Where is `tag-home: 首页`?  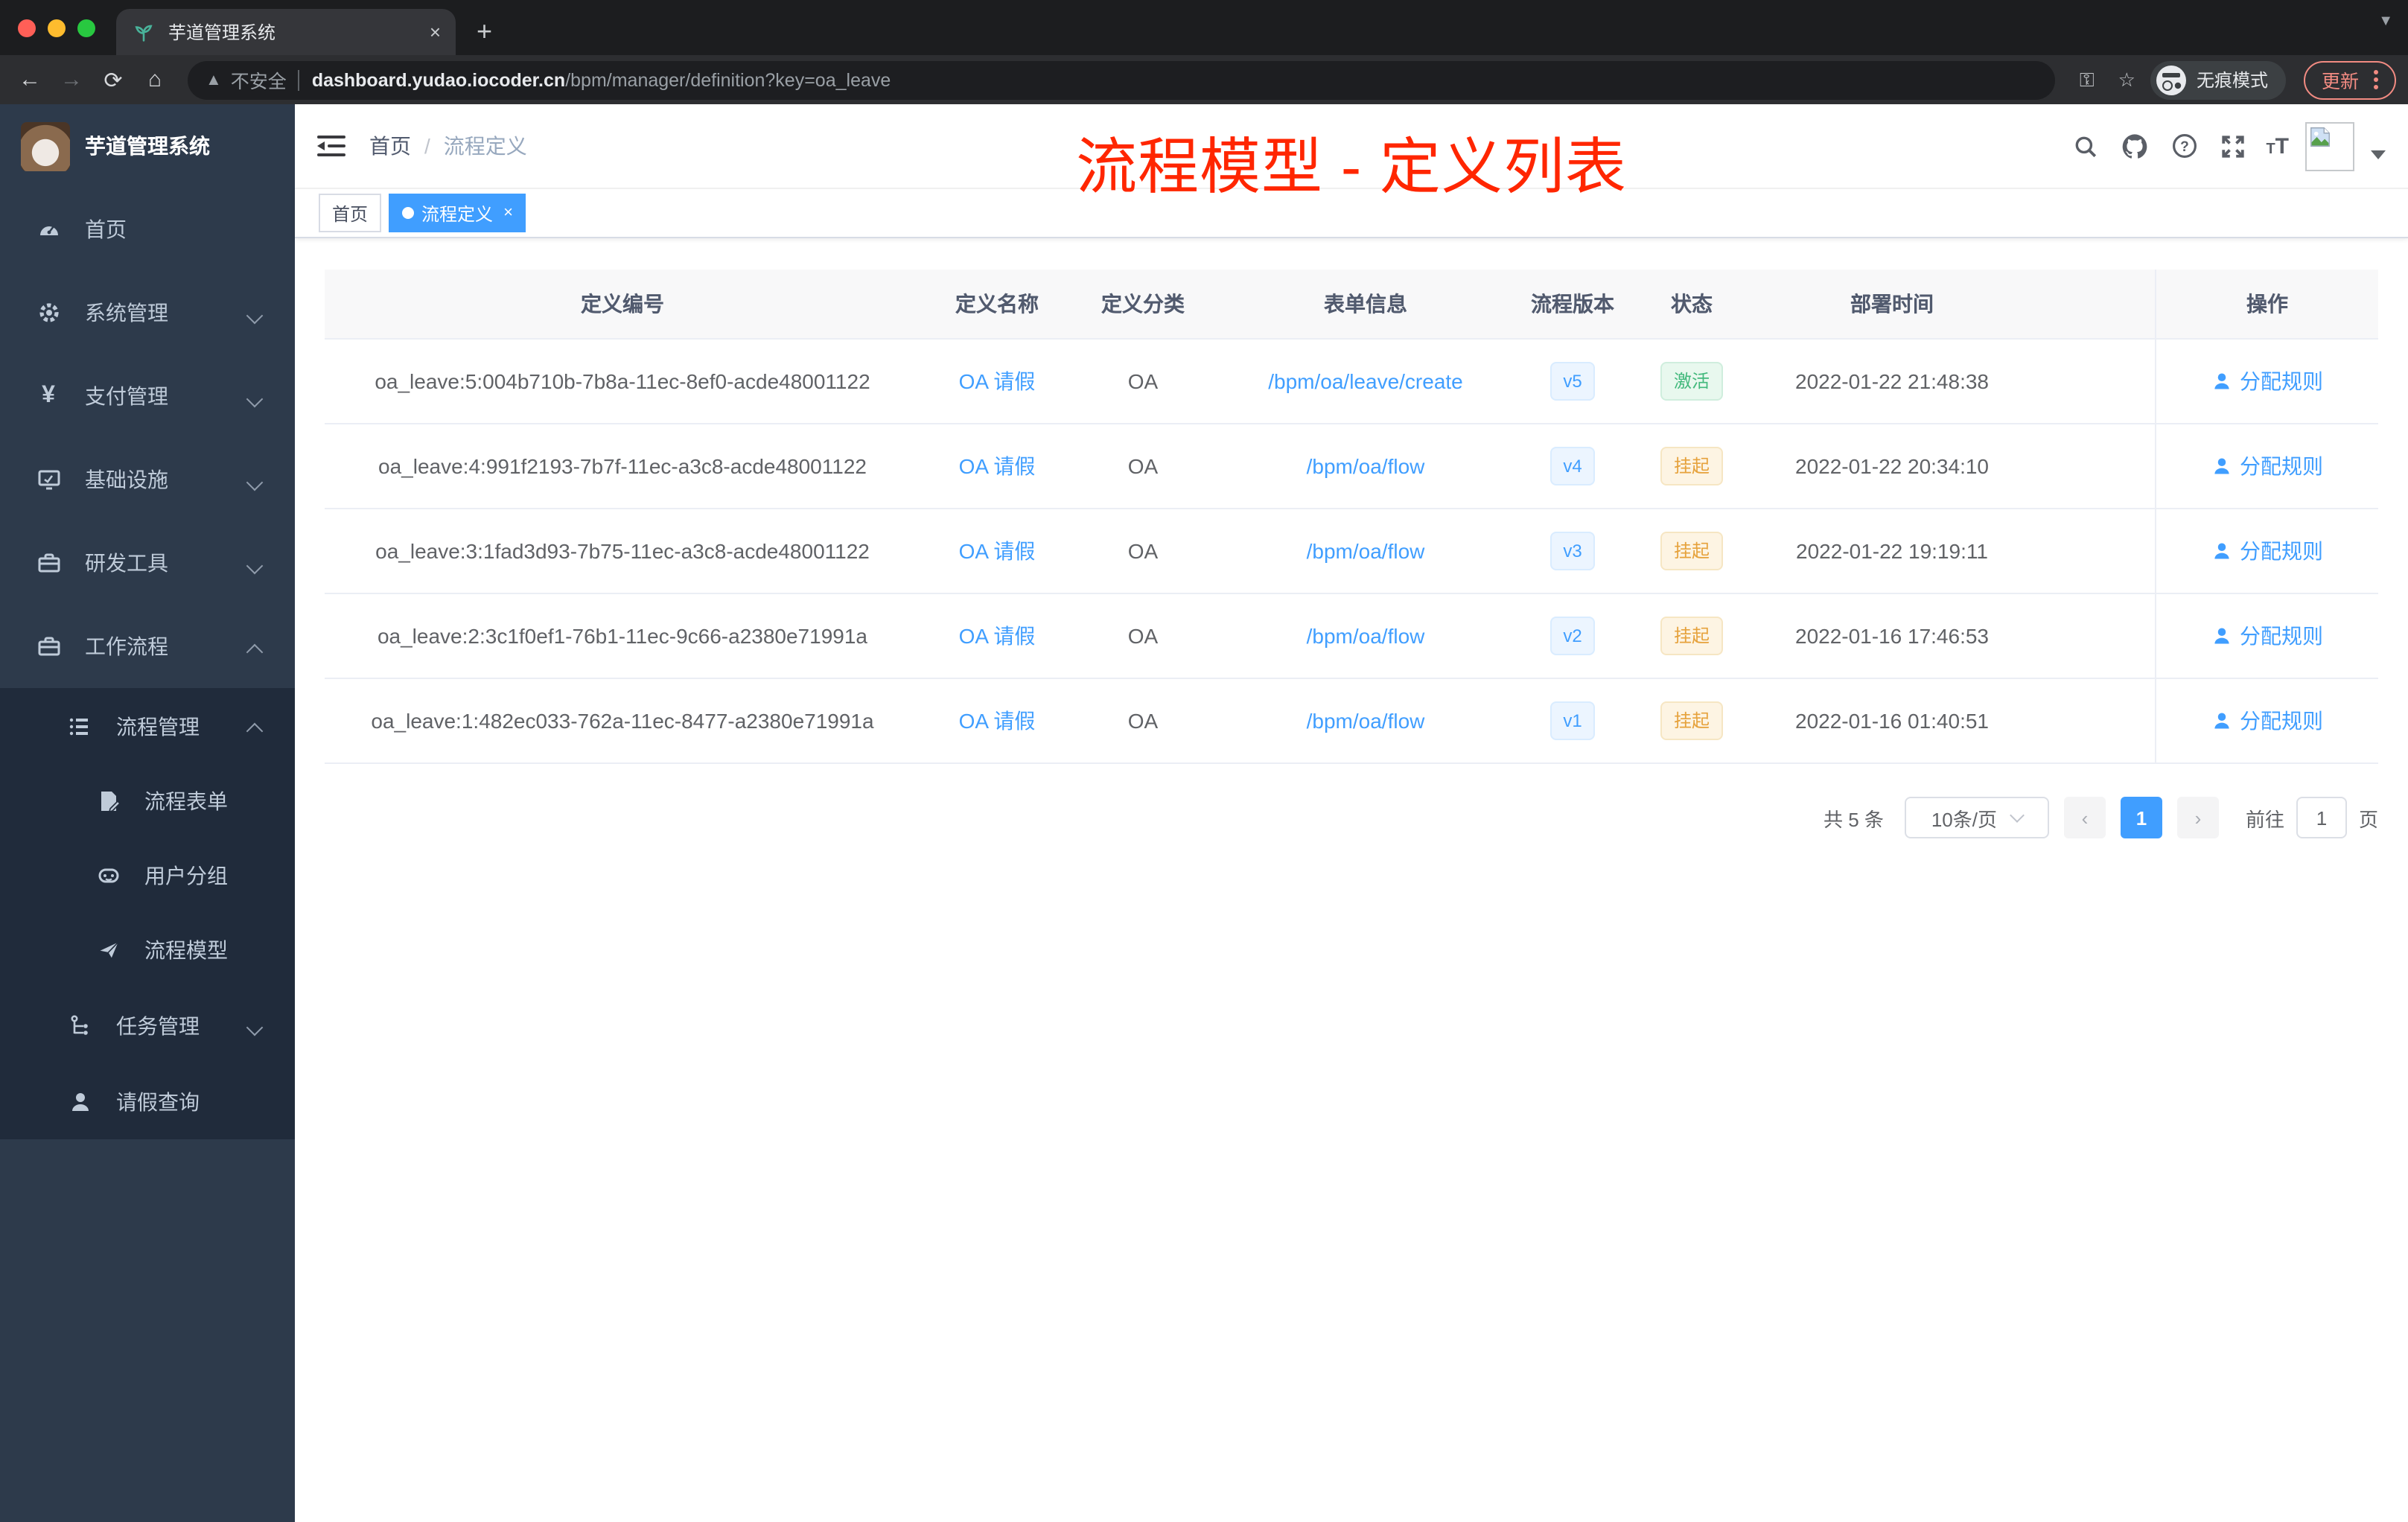 tag-home: 首页 is located at coordinates (350, 213).